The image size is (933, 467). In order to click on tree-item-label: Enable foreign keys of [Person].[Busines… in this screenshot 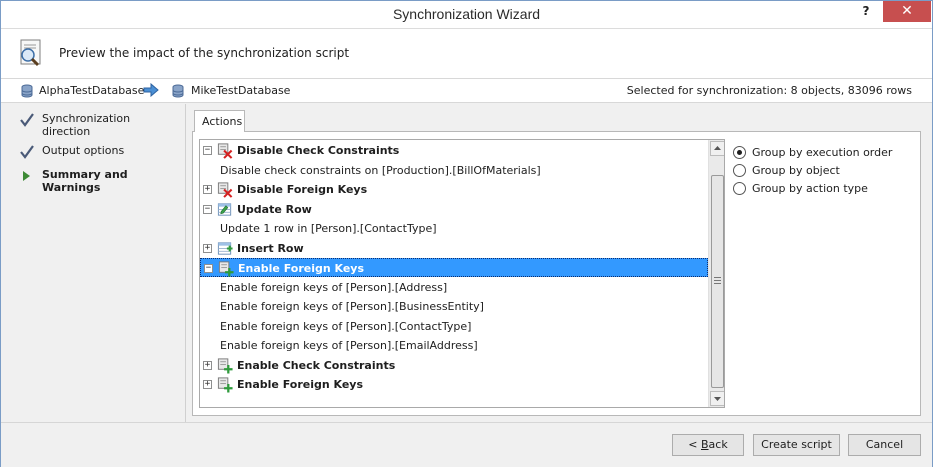, I will do `click(352, 306)`.